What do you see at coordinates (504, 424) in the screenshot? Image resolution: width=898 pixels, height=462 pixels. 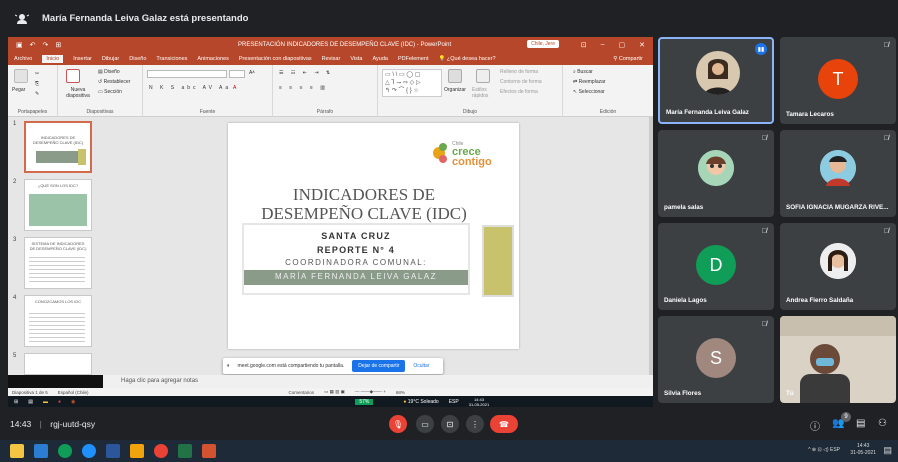 I see `end-call-button: ☎` at bounding box center [504, 424].